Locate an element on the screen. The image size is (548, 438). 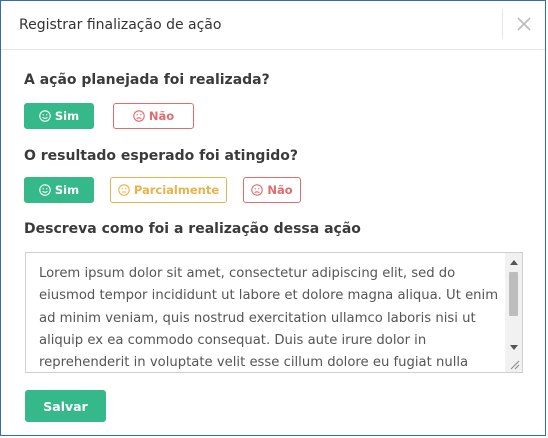
question-realizada-label: A ação planejada foi realizada? is located at coordinates (147, 80).